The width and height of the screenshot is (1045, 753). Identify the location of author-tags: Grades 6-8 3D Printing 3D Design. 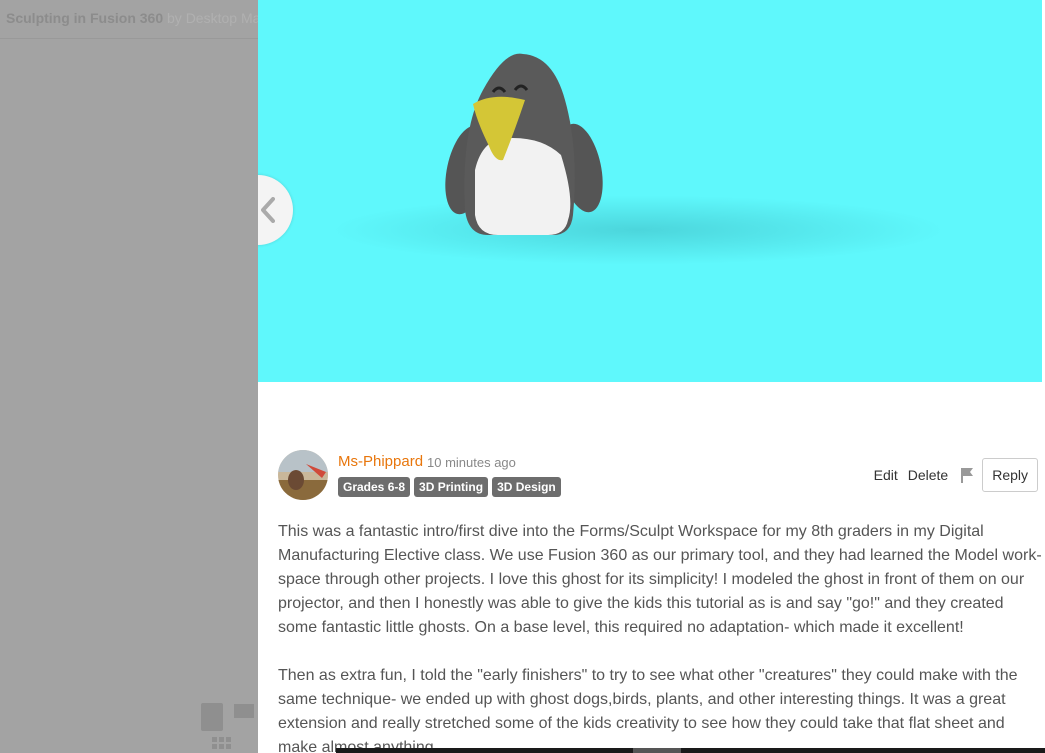
(449, 487).